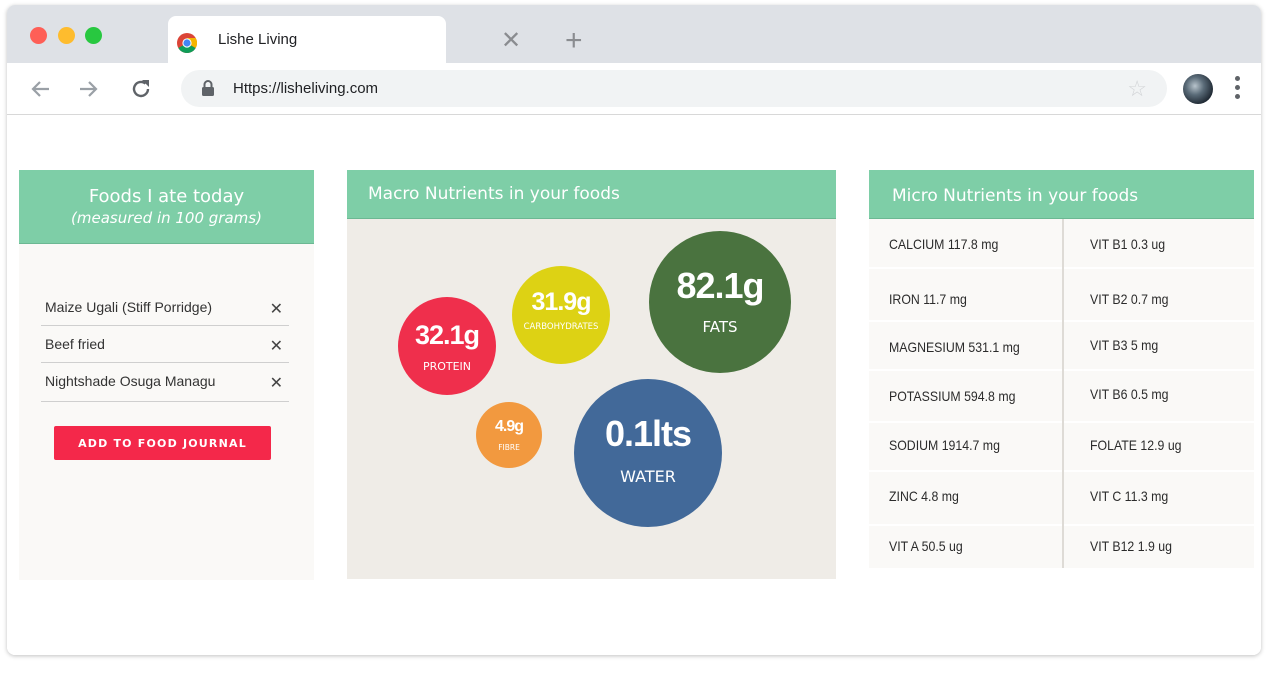 The height and width of the screenshot is (674, 1268). I want to click on food-item: Beef fried ✕, so click(165, 344).